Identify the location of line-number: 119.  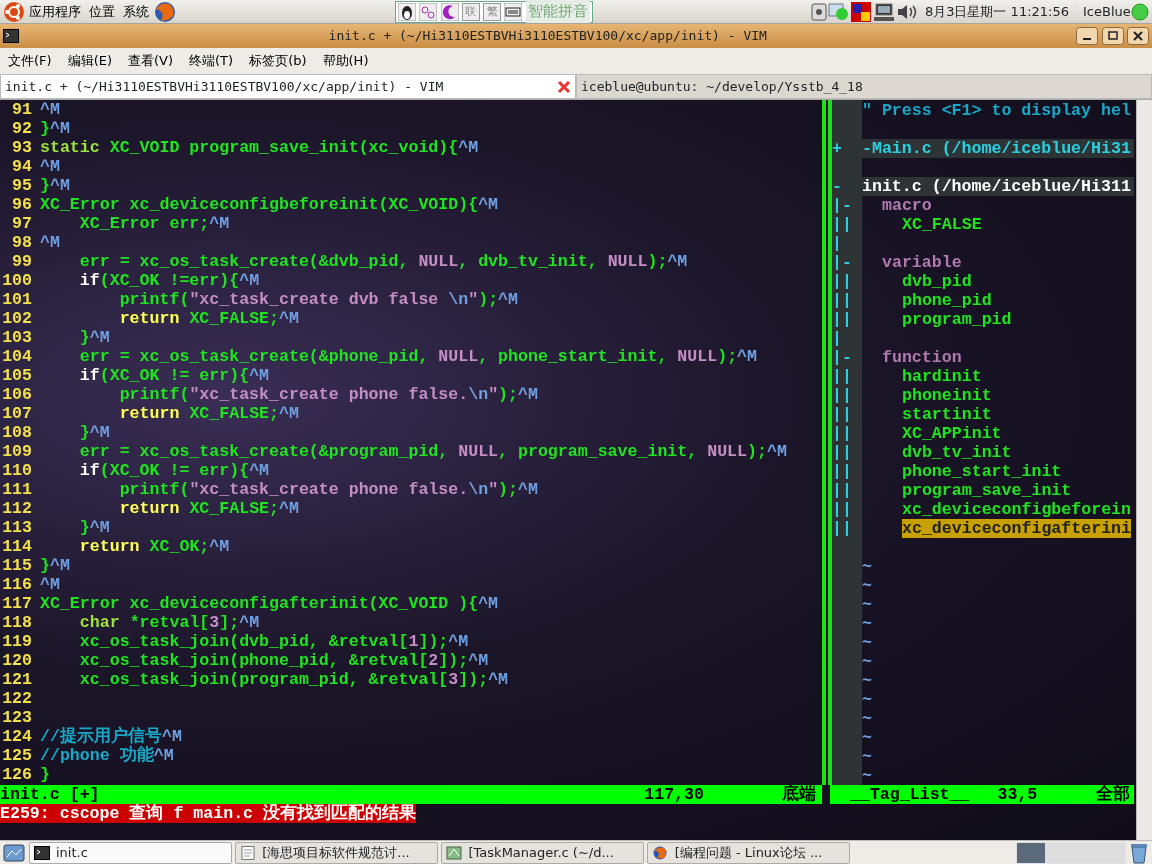
(16, 641).